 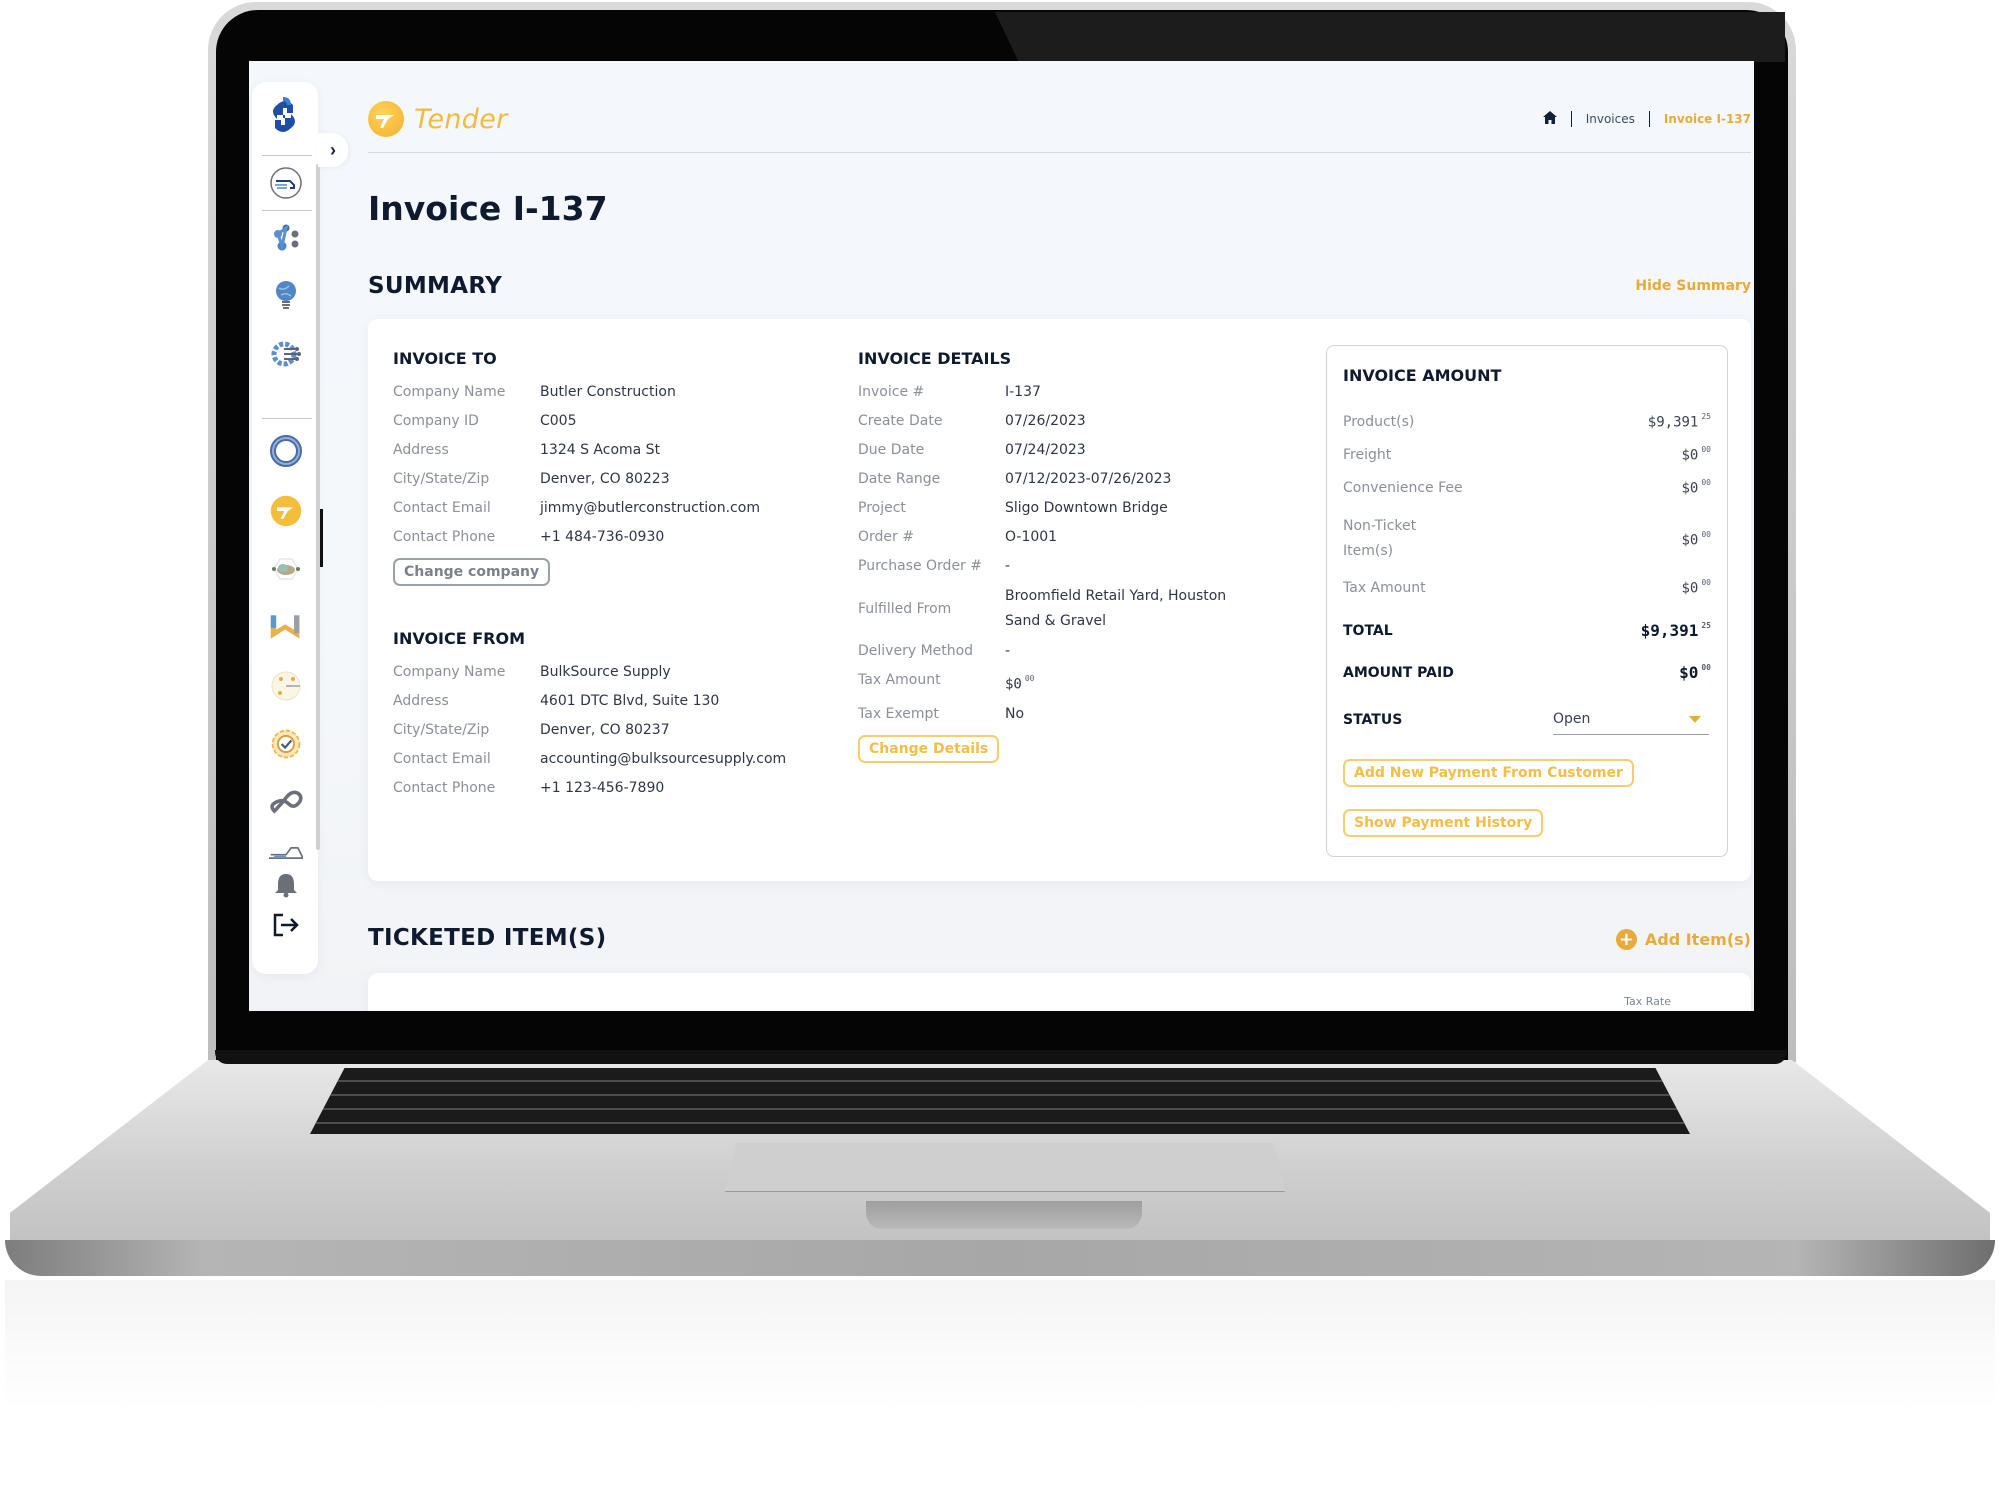 What do you see at coordinates (905, 608) in the screenshot?
I see `field-label: Fulfilled From` at bounding box center [905, 608].